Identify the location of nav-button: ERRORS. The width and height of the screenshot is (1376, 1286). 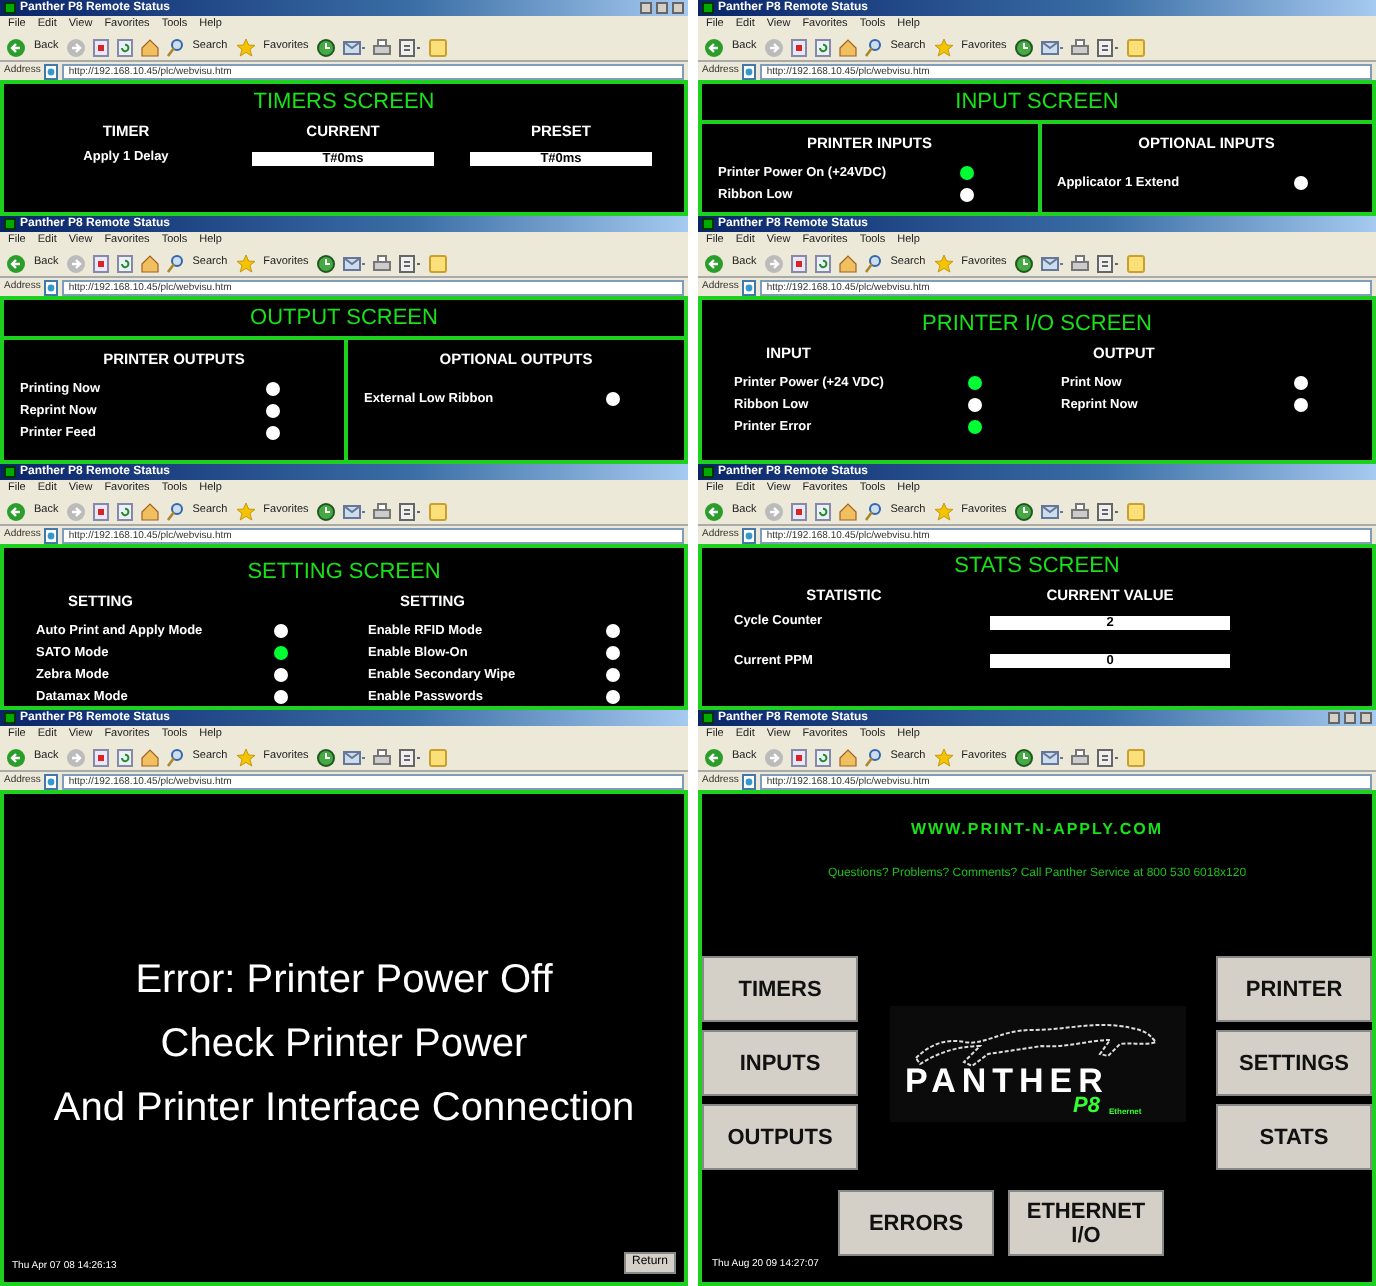
(916, 1223).